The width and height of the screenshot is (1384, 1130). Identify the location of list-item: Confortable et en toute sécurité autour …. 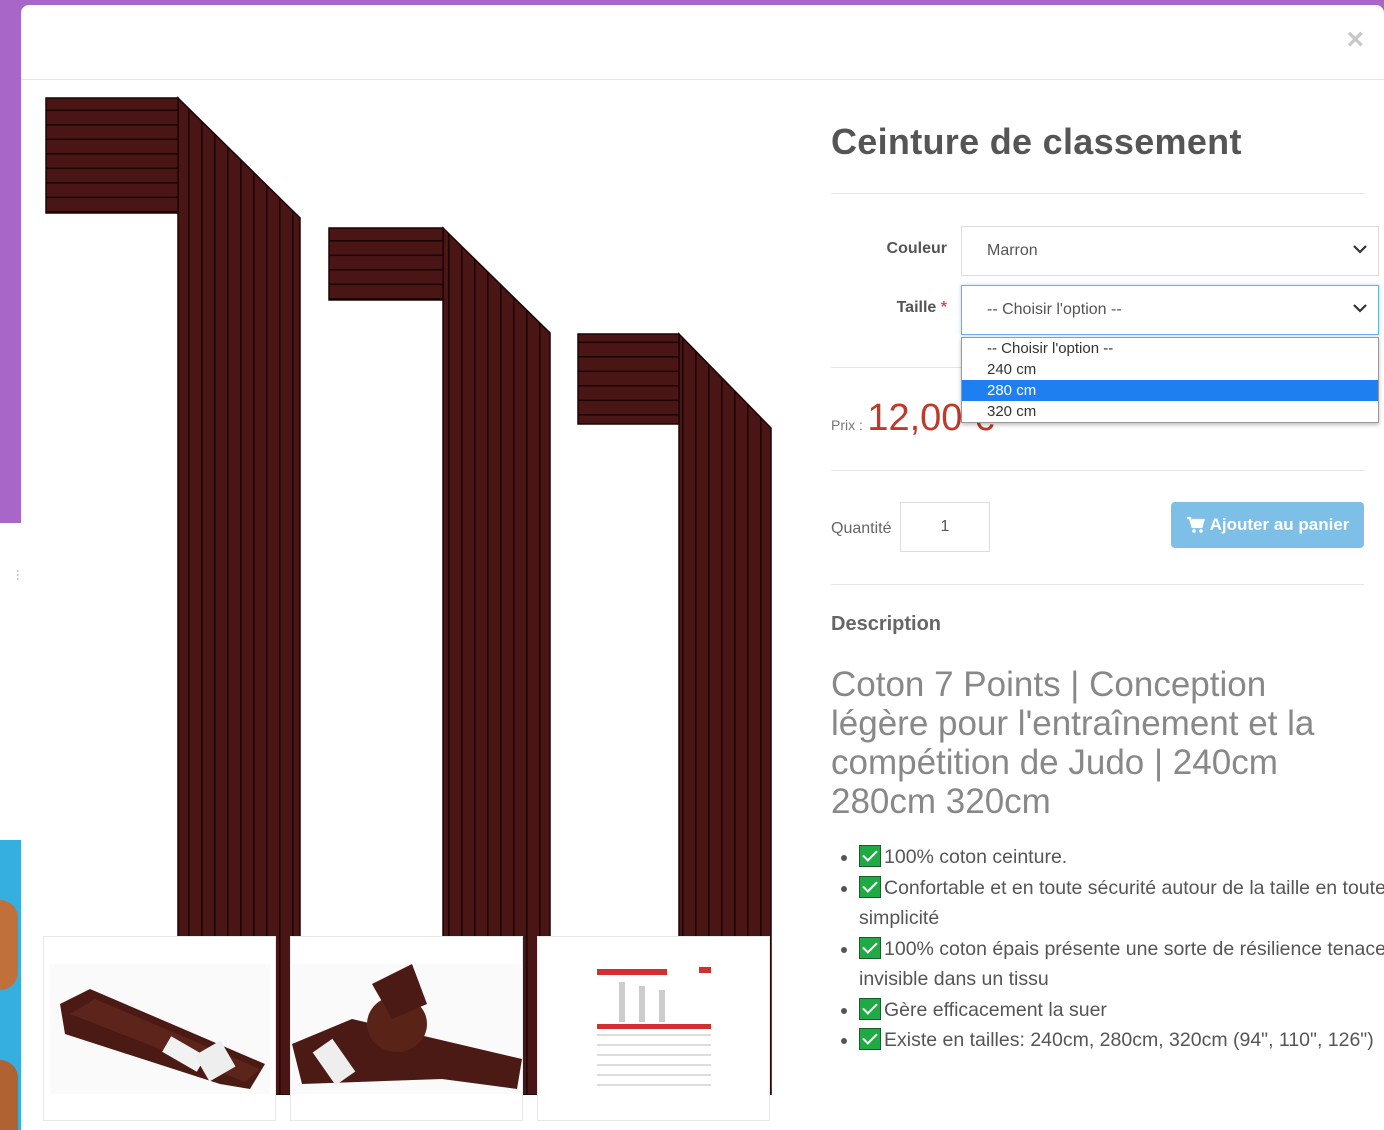
(1121, 903).